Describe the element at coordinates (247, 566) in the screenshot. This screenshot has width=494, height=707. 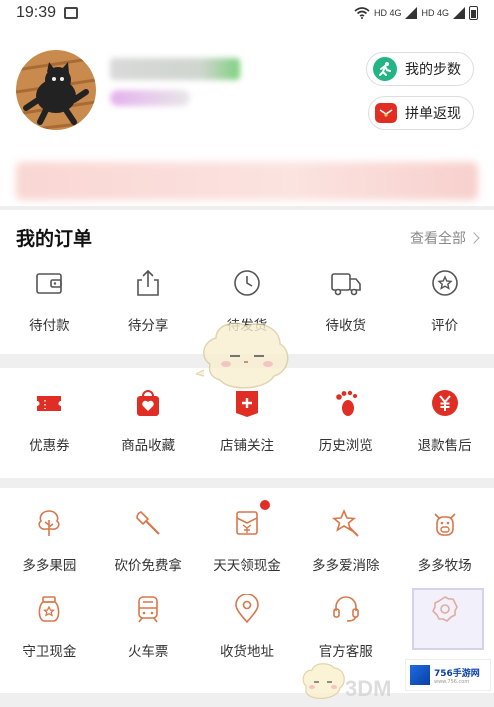
I see `service-label: 天天领现金` at that location.